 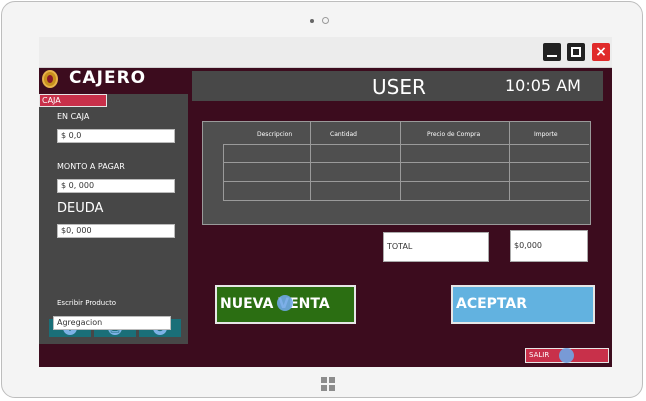 I want to click on en-caja-field: $ 0,0, so click(x=116, y=136).